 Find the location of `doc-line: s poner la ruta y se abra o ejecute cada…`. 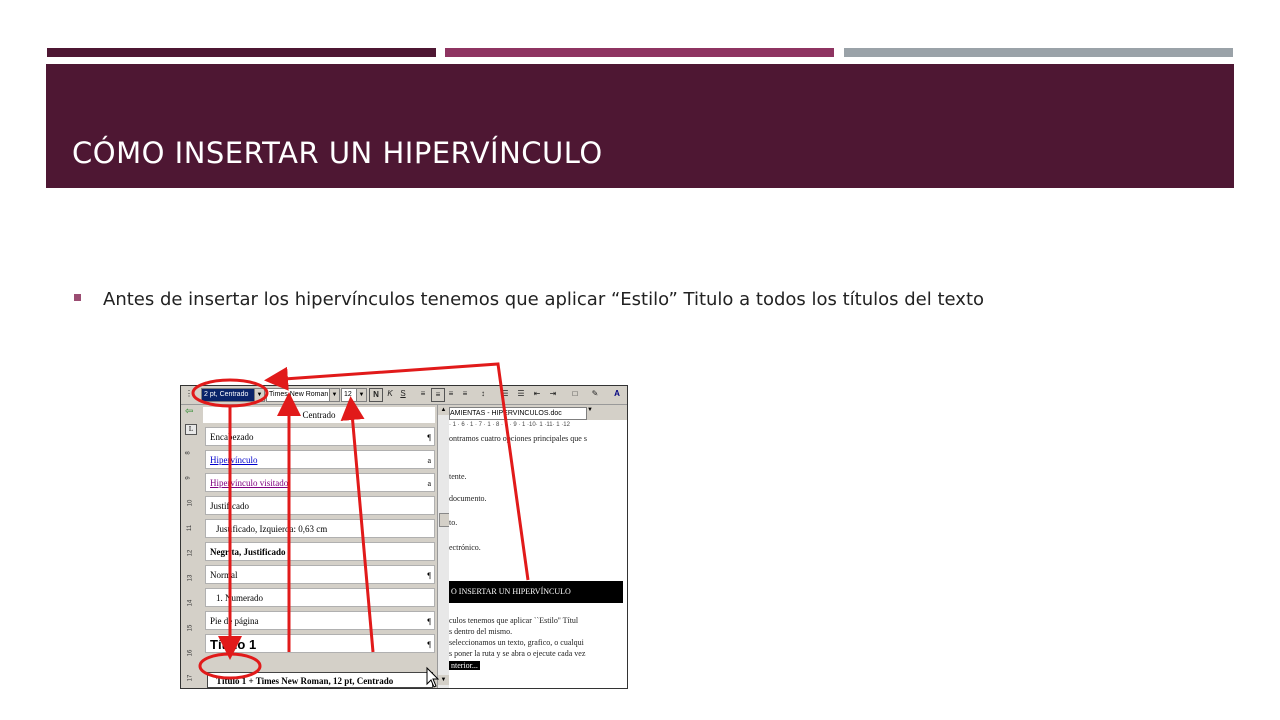

doc-line: s poner la ruta y se abra o ejecute cada… is located at coordinates (517, 653).